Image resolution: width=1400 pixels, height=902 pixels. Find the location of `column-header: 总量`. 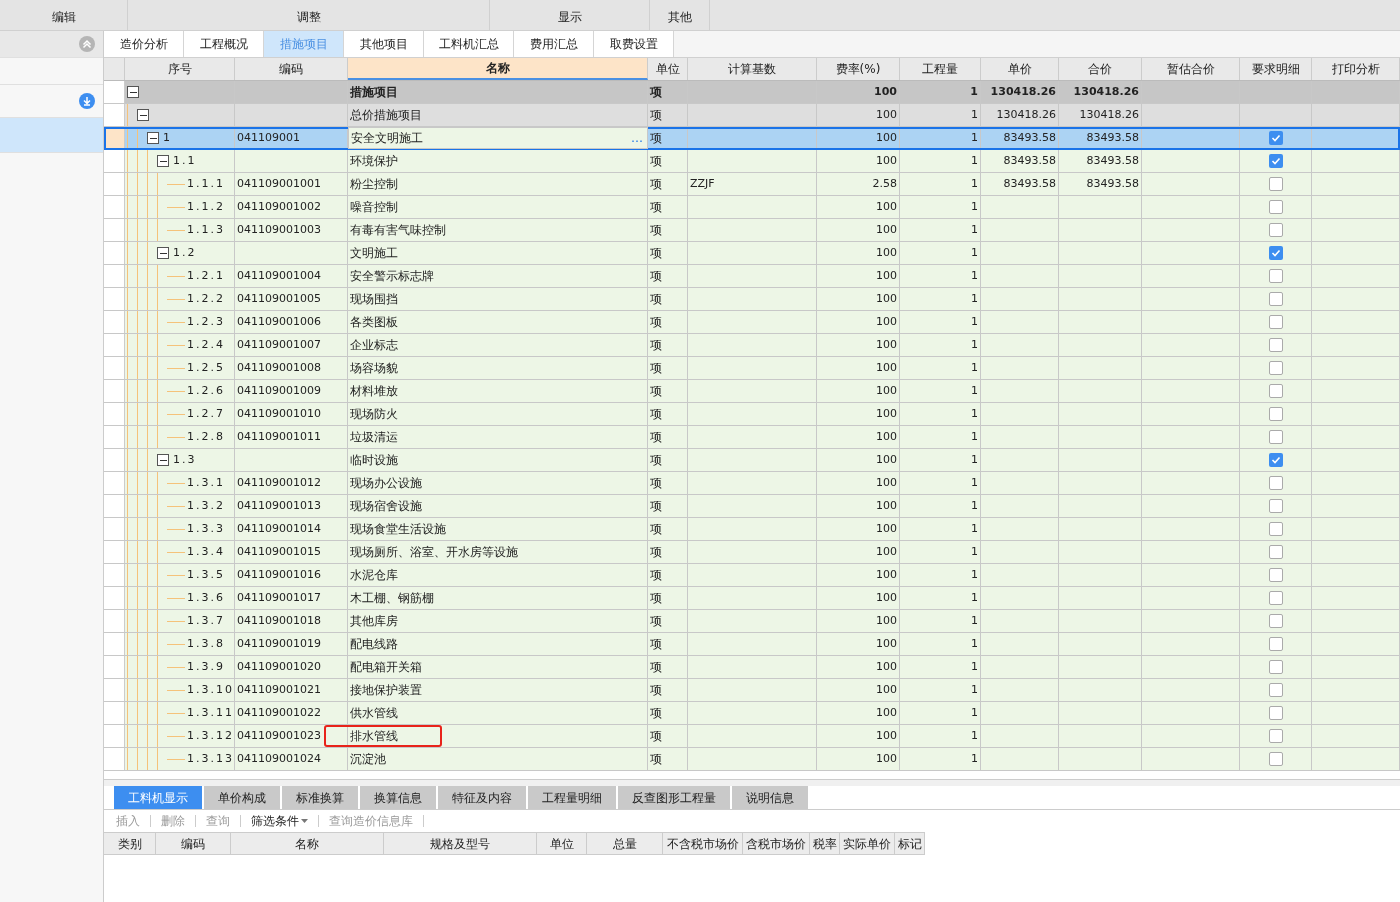

column-header: 总量 is located at coordinates (625, 843).